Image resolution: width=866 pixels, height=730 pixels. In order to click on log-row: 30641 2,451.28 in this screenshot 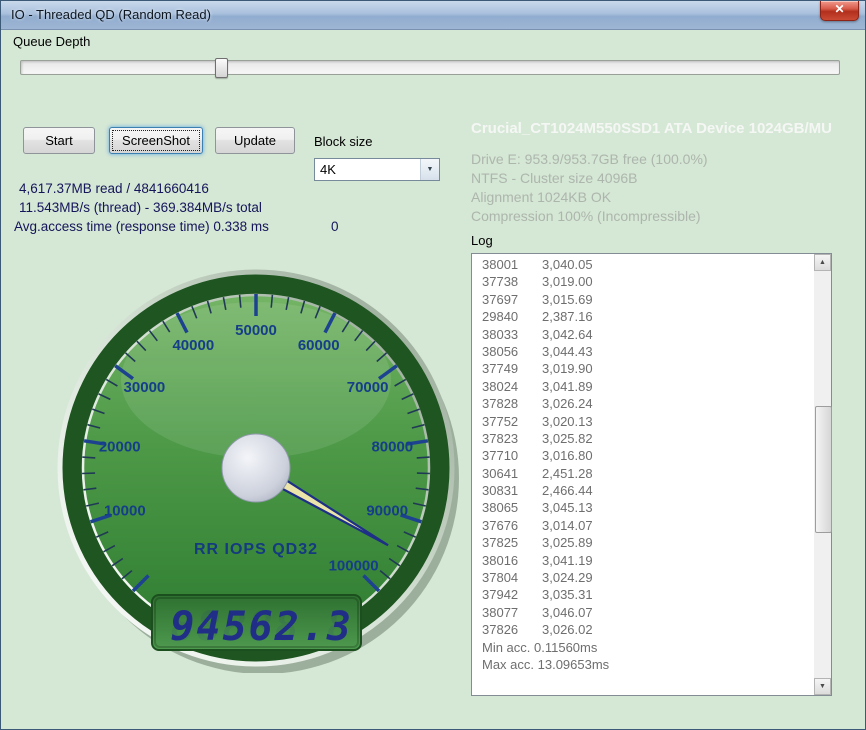, I will do `click(643, 474)`.